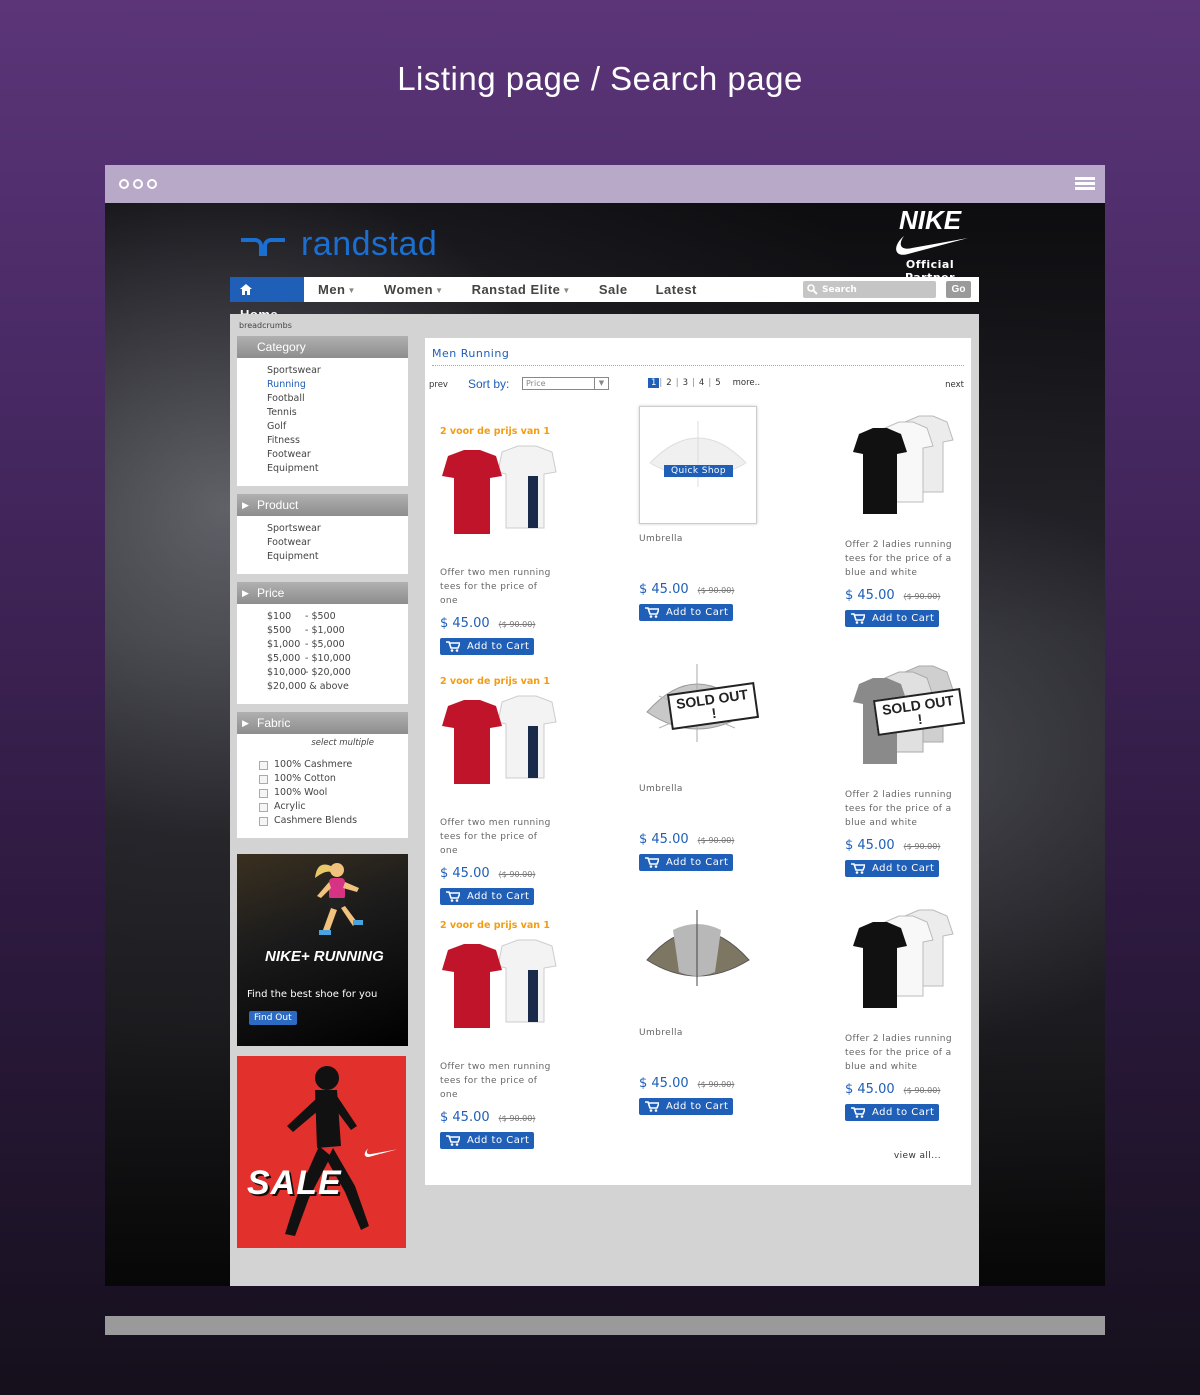  I want to click on search-go-button: Go, so click(958, 289).